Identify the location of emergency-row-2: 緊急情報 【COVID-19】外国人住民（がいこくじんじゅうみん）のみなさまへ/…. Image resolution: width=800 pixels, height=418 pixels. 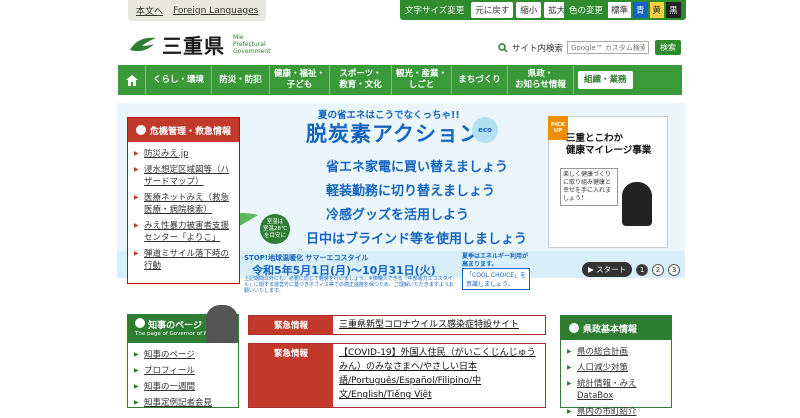
(397, 375).